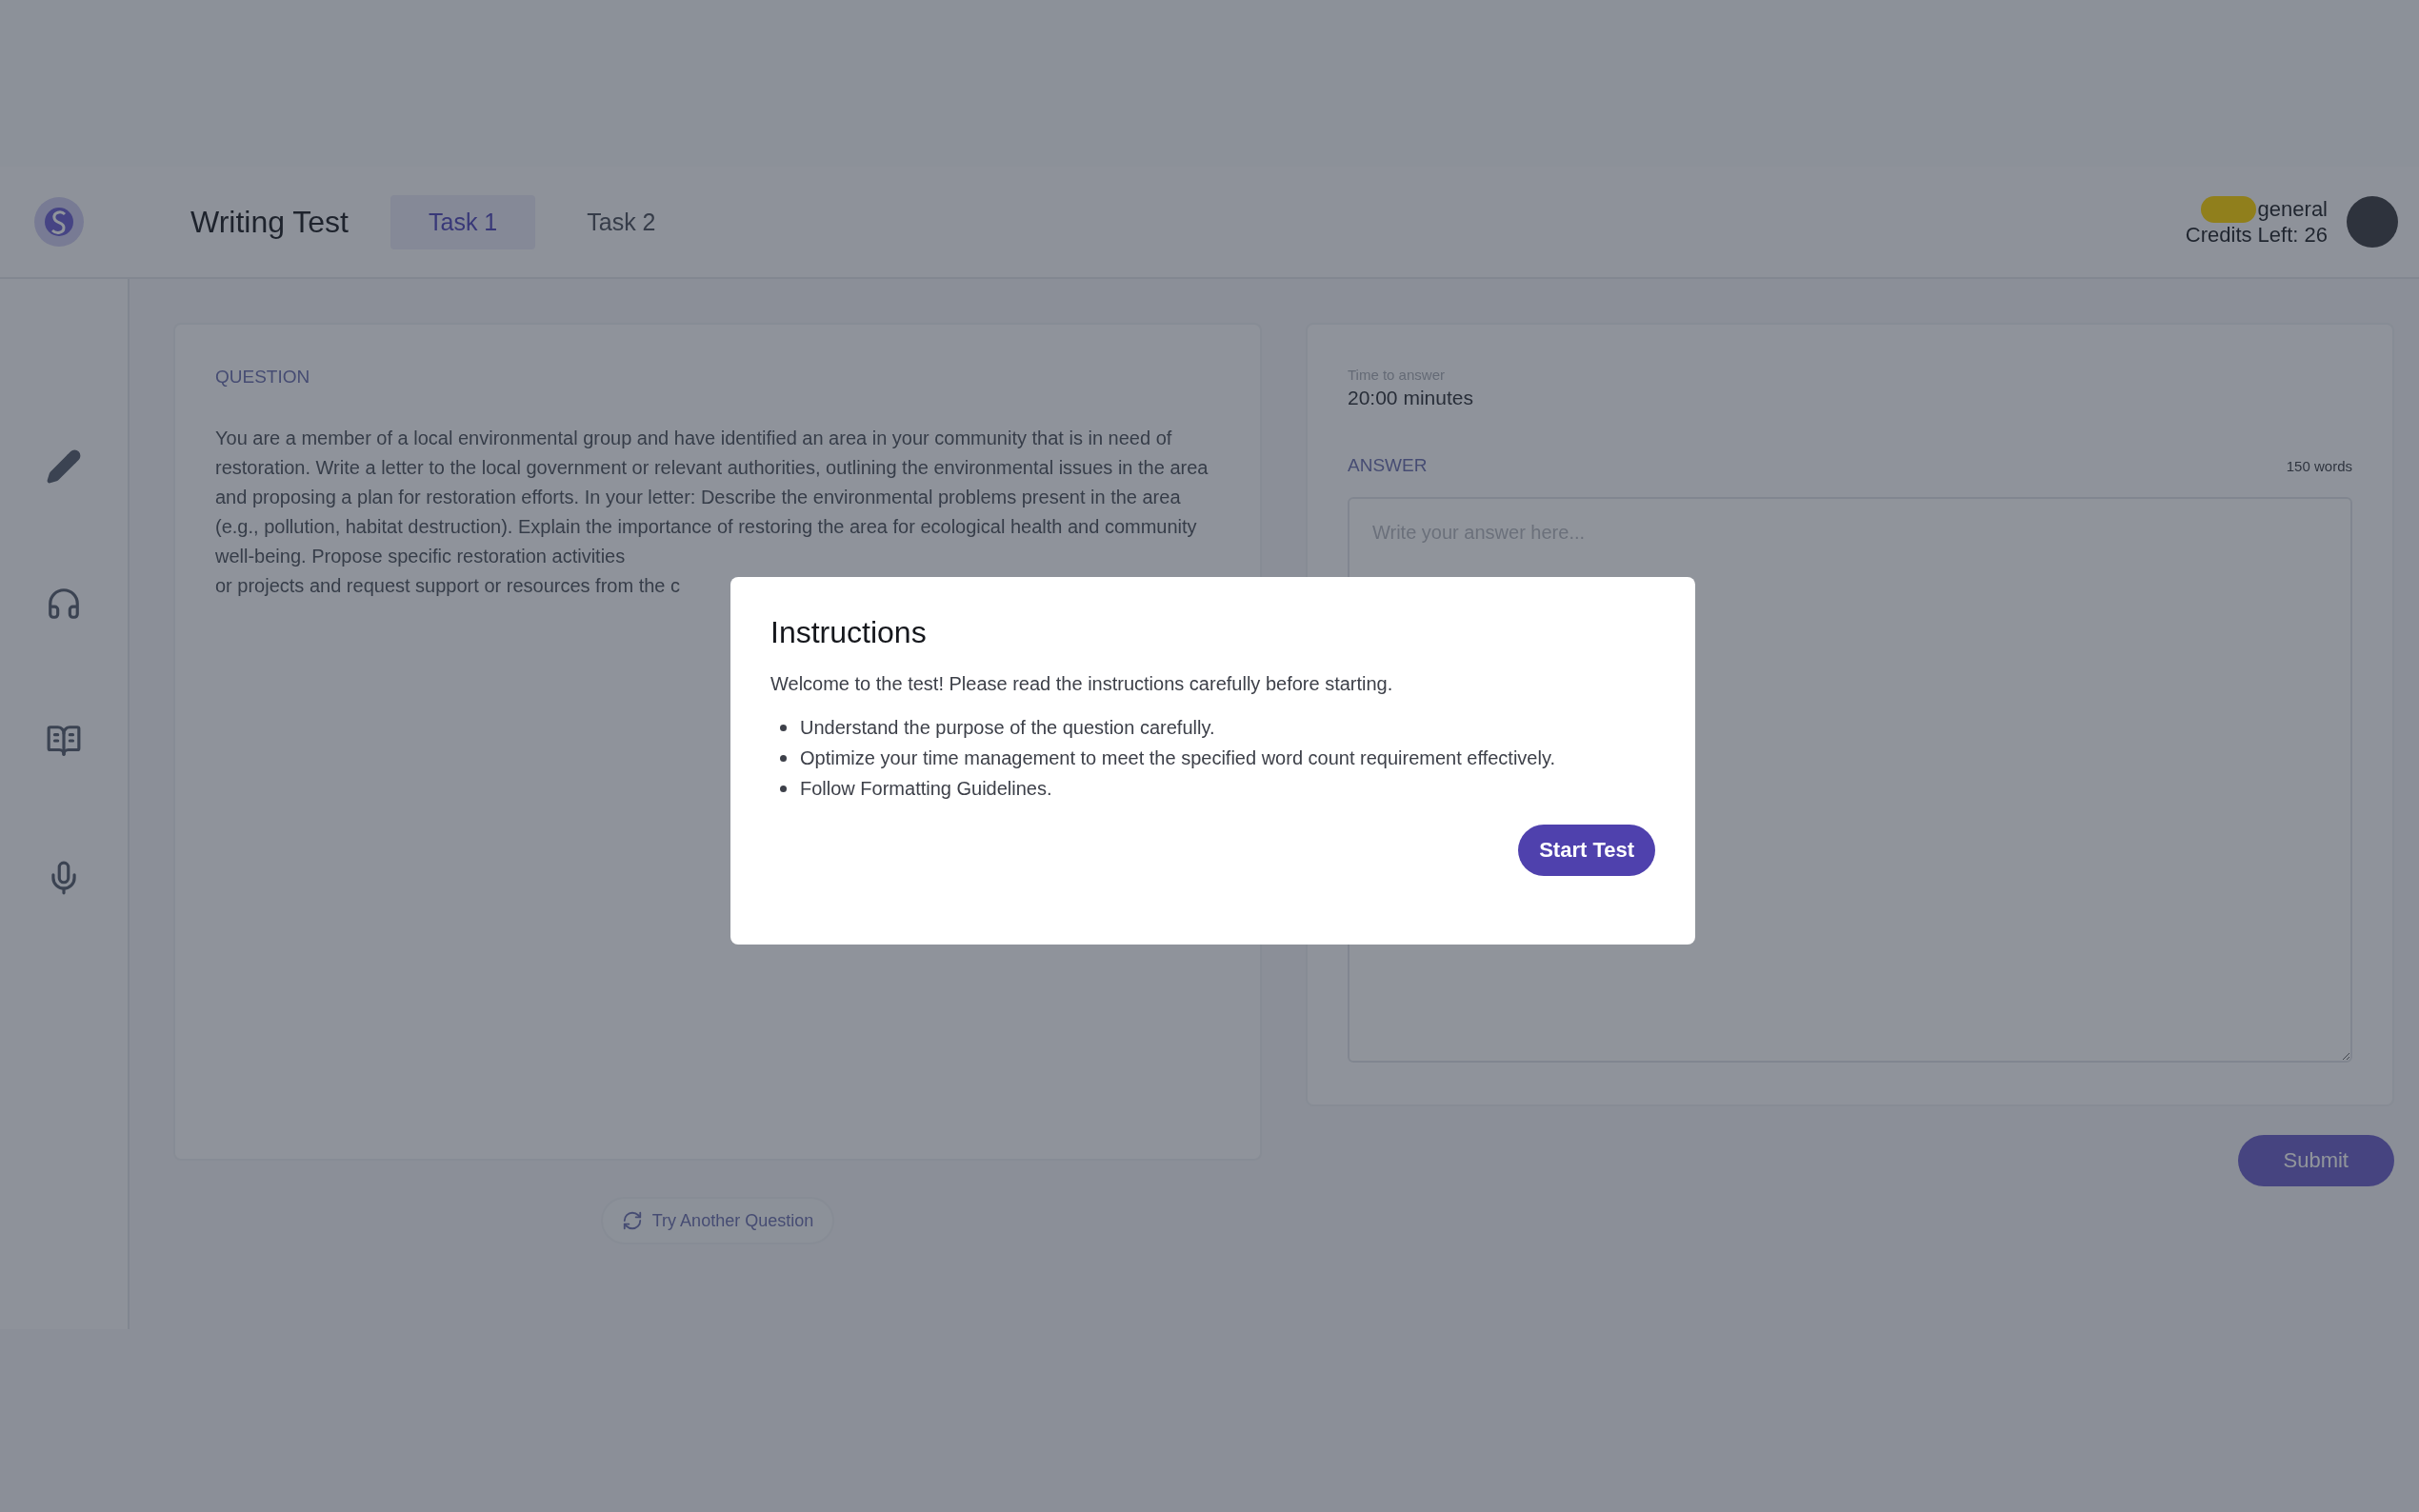 This screenshot has width=2419, height=1512. Describe the element at coordinates (632, 1220) in the screenshot. I see `refresh-icon` at that location.